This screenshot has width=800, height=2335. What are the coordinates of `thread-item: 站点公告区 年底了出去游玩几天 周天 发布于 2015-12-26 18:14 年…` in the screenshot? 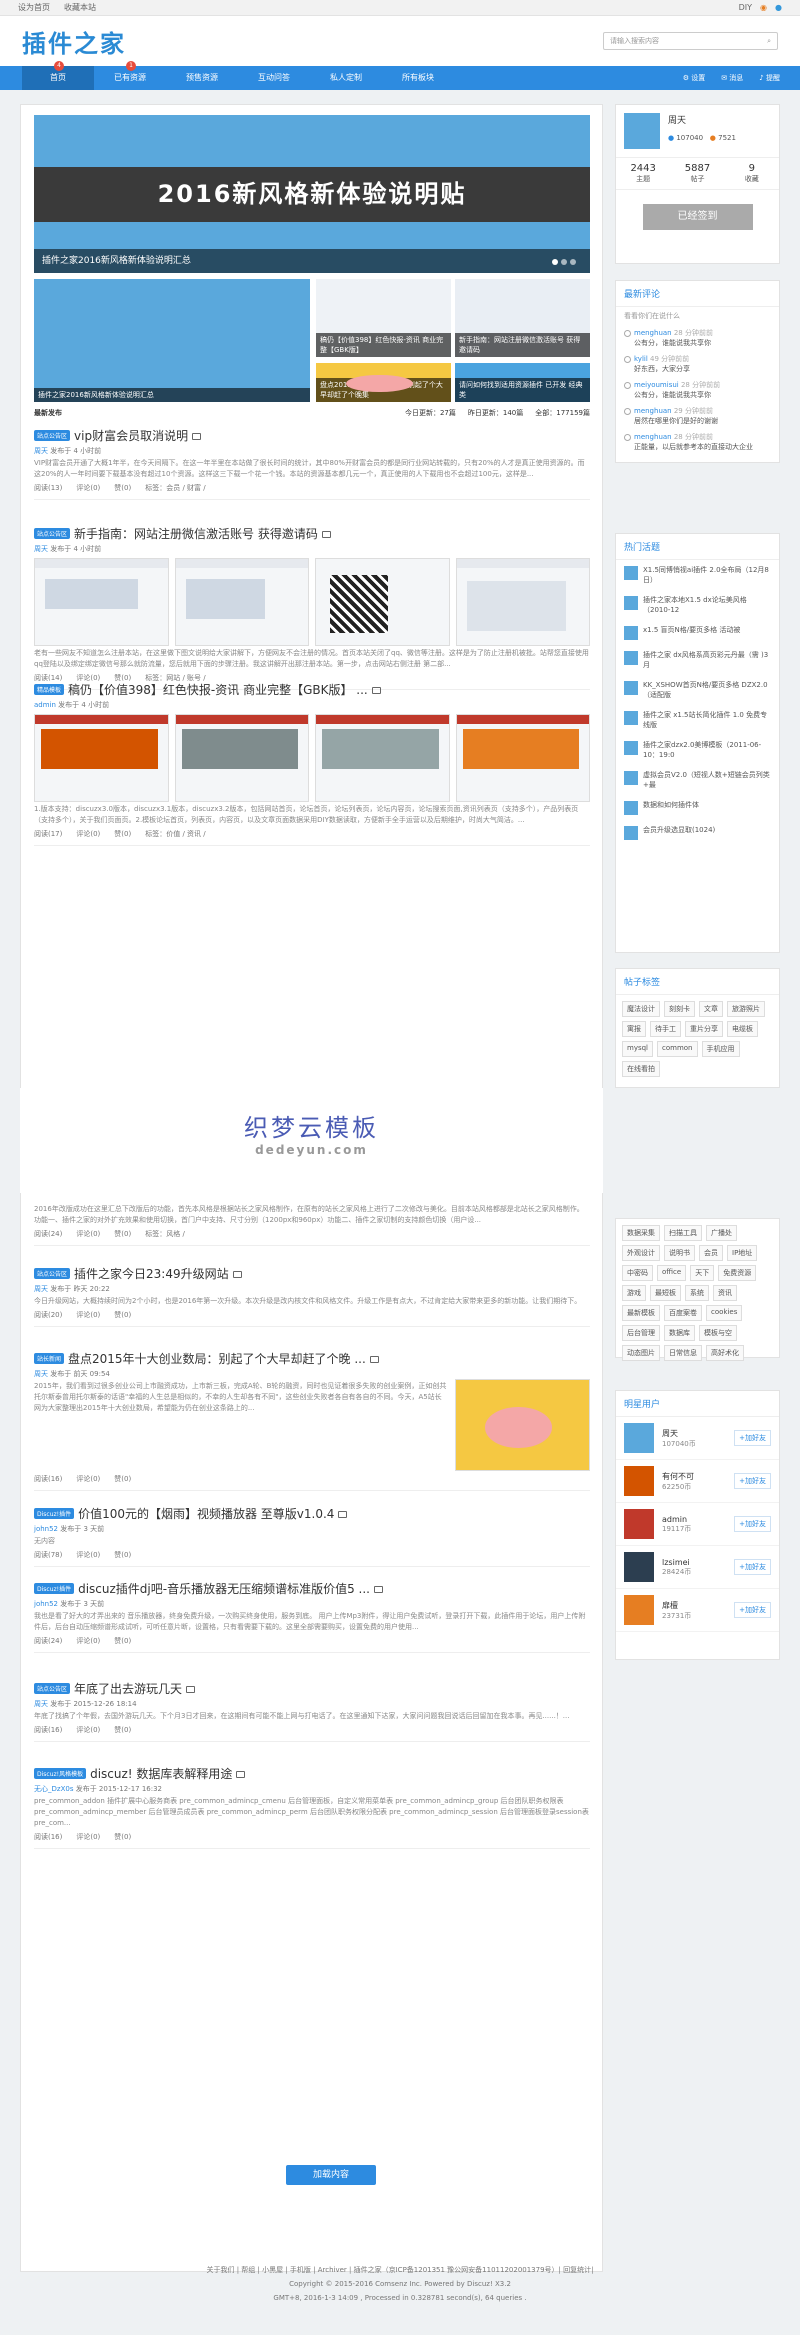 It's located at (312, 1711).